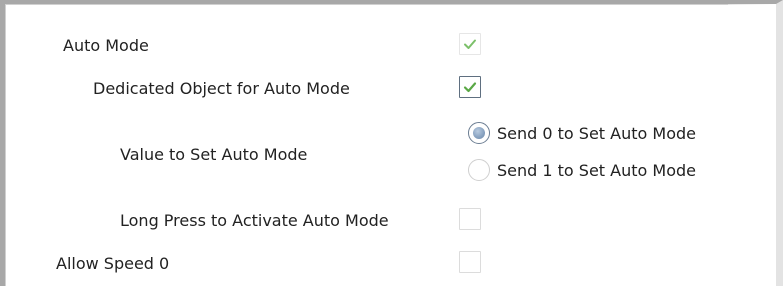  What do you see at coordinates (596, 134) in the screenshot?
I see `radio-send-0-label: Send 0 to Set Auto Mode` at bounding box center [596, 134].